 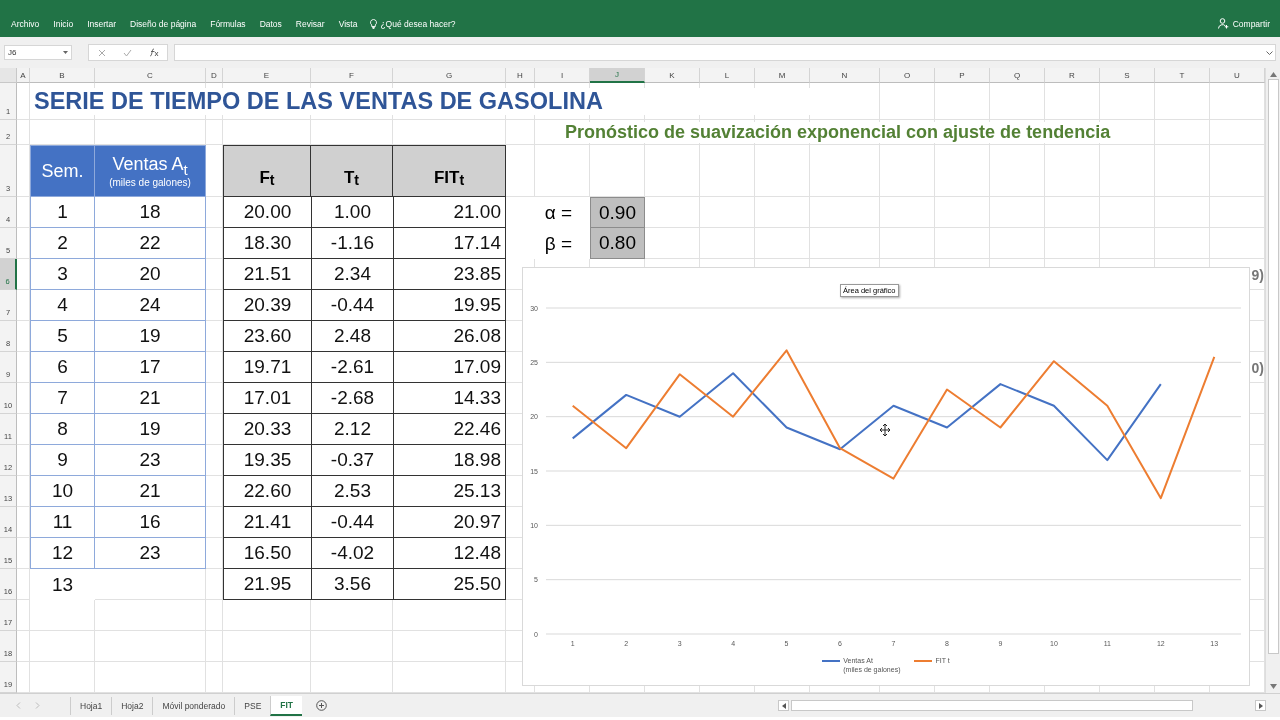 What do you see at coordinates (449, 75) in the screenshot?
I see `column-header: G` at bounding box center [449, 75].